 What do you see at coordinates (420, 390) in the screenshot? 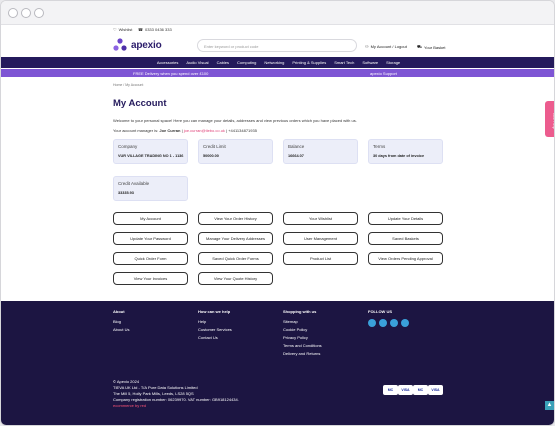
I see `maestro-icon: MC` at bounding box center [420, 390].